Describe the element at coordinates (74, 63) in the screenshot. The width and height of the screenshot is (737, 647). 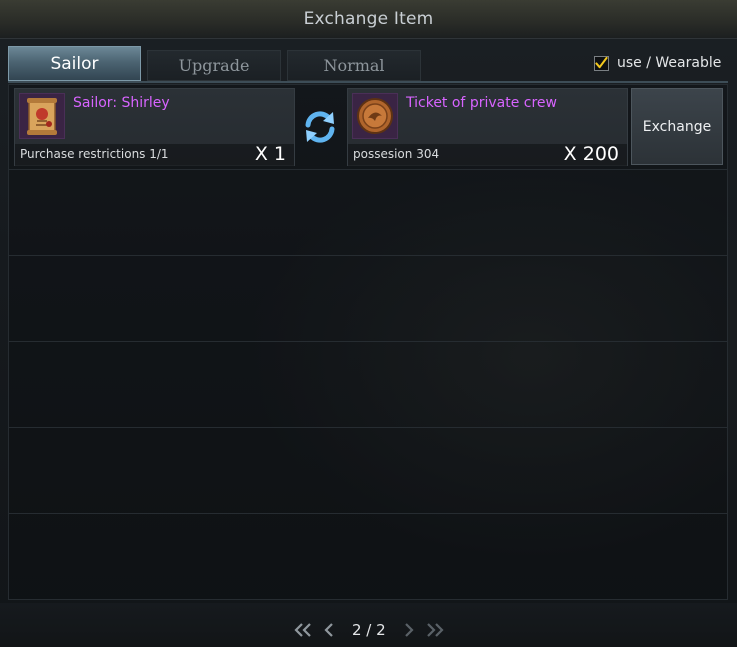
I see `tab-sailor: Sailor` at that location.